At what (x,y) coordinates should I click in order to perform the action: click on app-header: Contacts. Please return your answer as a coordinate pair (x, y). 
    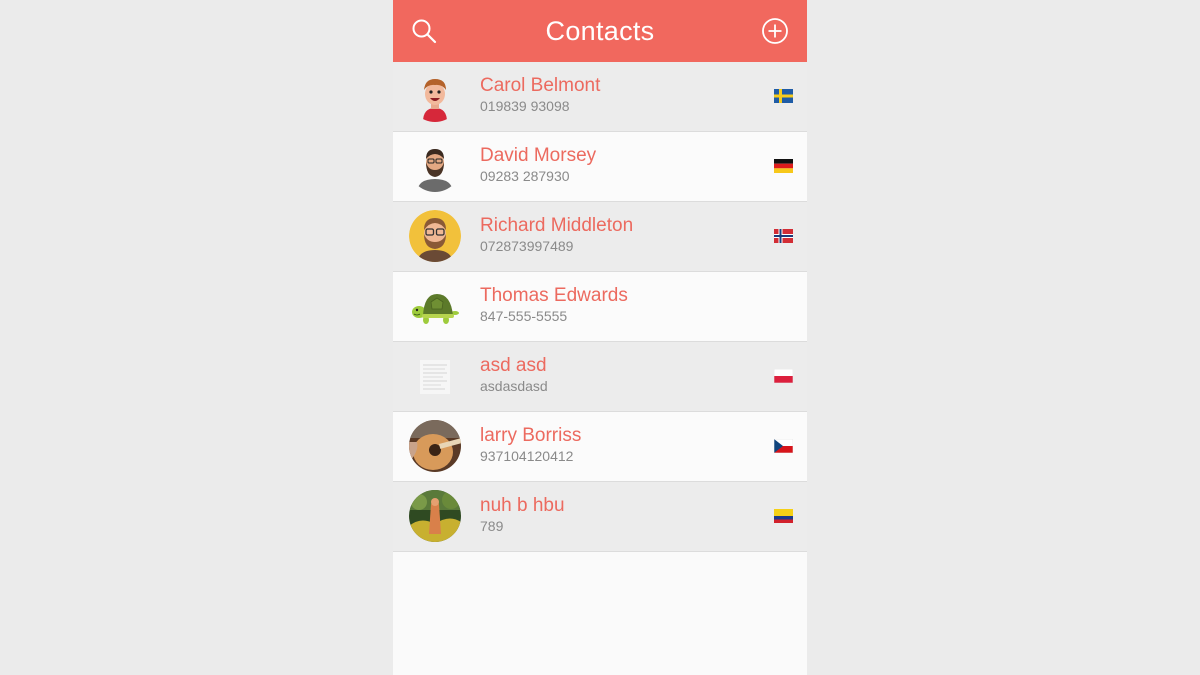
    Looking at the image, I should click on (600, 31).